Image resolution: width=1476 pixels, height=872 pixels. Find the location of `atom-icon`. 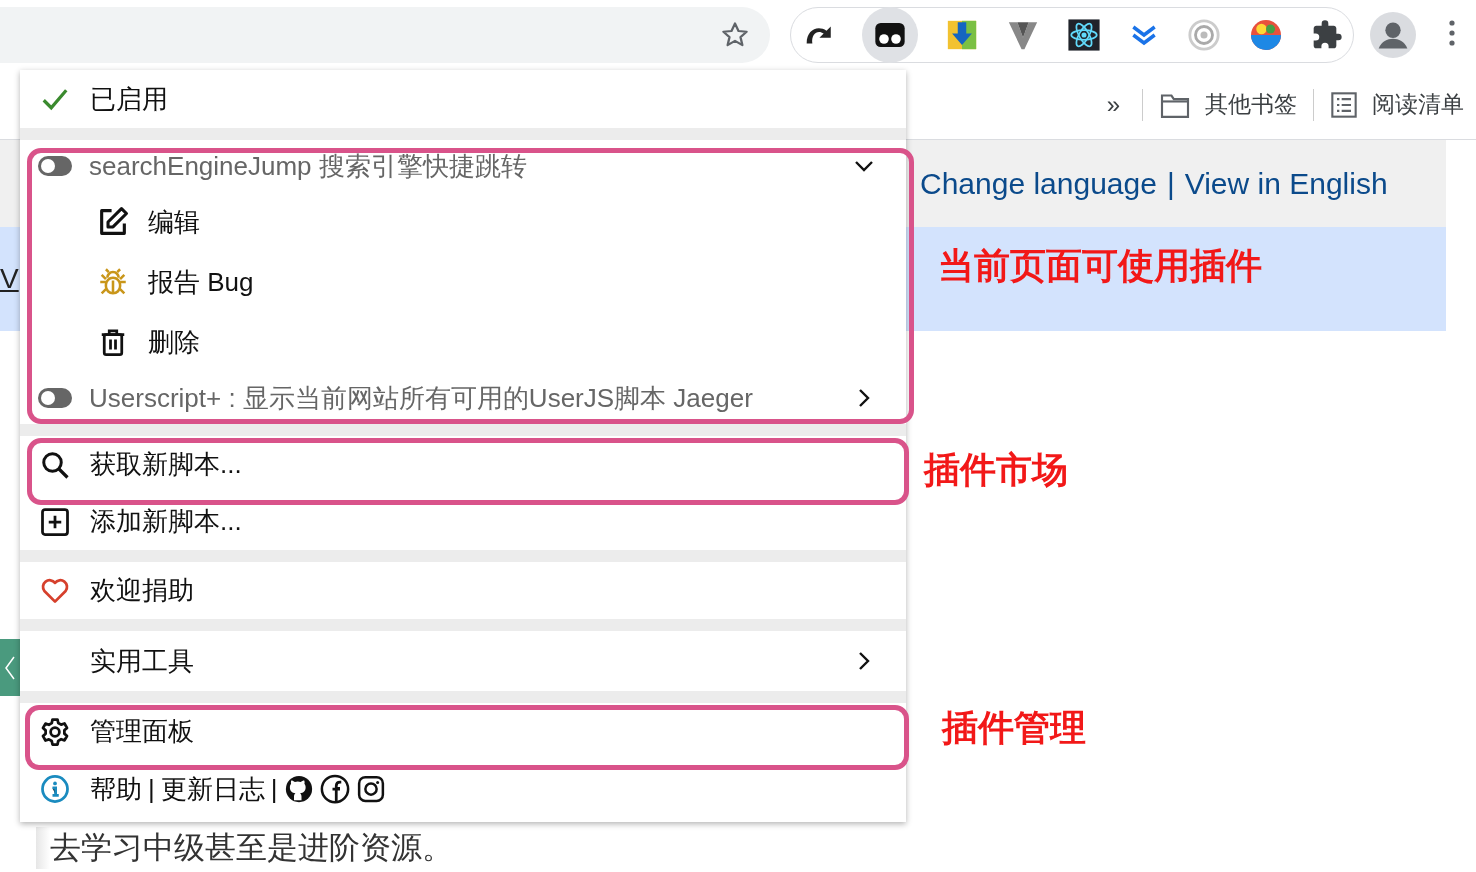

atom-icon is located at coordinates (1084, 35).